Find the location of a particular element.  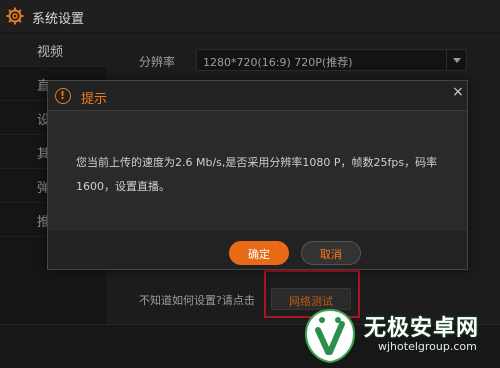

watermark-logo-icon is located at coordinates (330, 336).